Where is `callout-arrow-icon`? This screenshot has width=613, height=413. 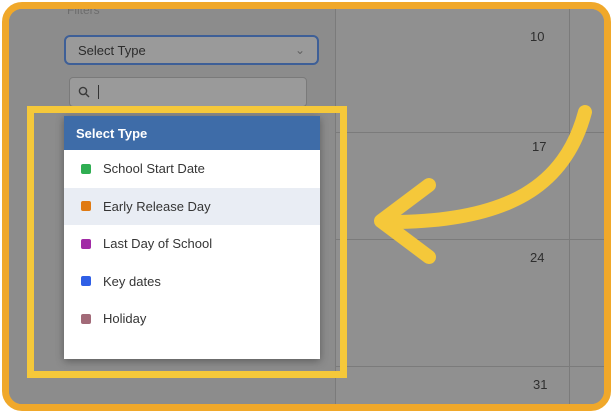 callout-arrow-icon is located at coordinates (483, 184).